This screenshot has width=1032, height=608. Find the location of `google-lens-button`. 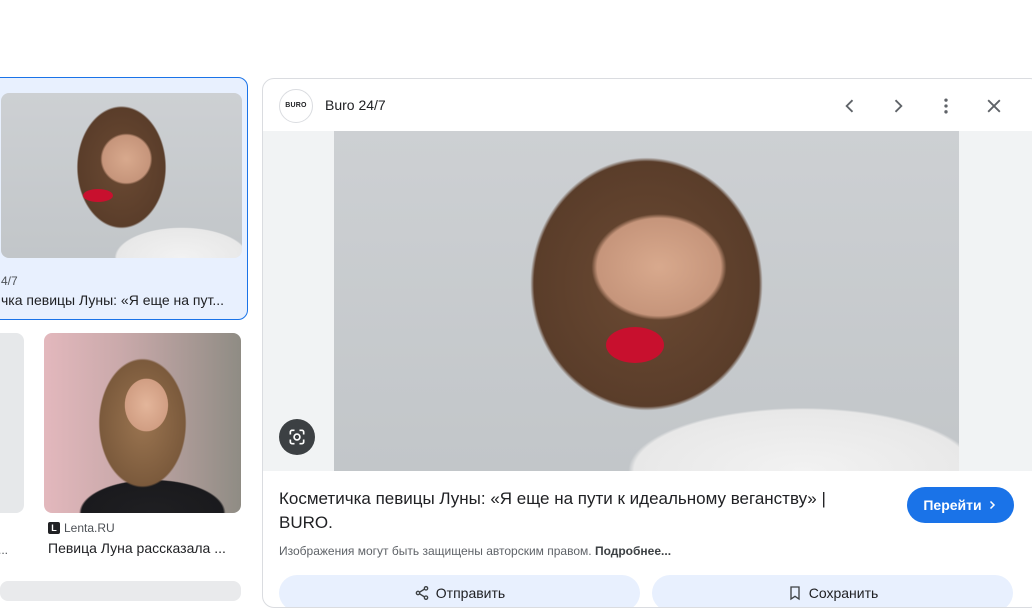

google-lens-button is located at coordinates (297, 437).